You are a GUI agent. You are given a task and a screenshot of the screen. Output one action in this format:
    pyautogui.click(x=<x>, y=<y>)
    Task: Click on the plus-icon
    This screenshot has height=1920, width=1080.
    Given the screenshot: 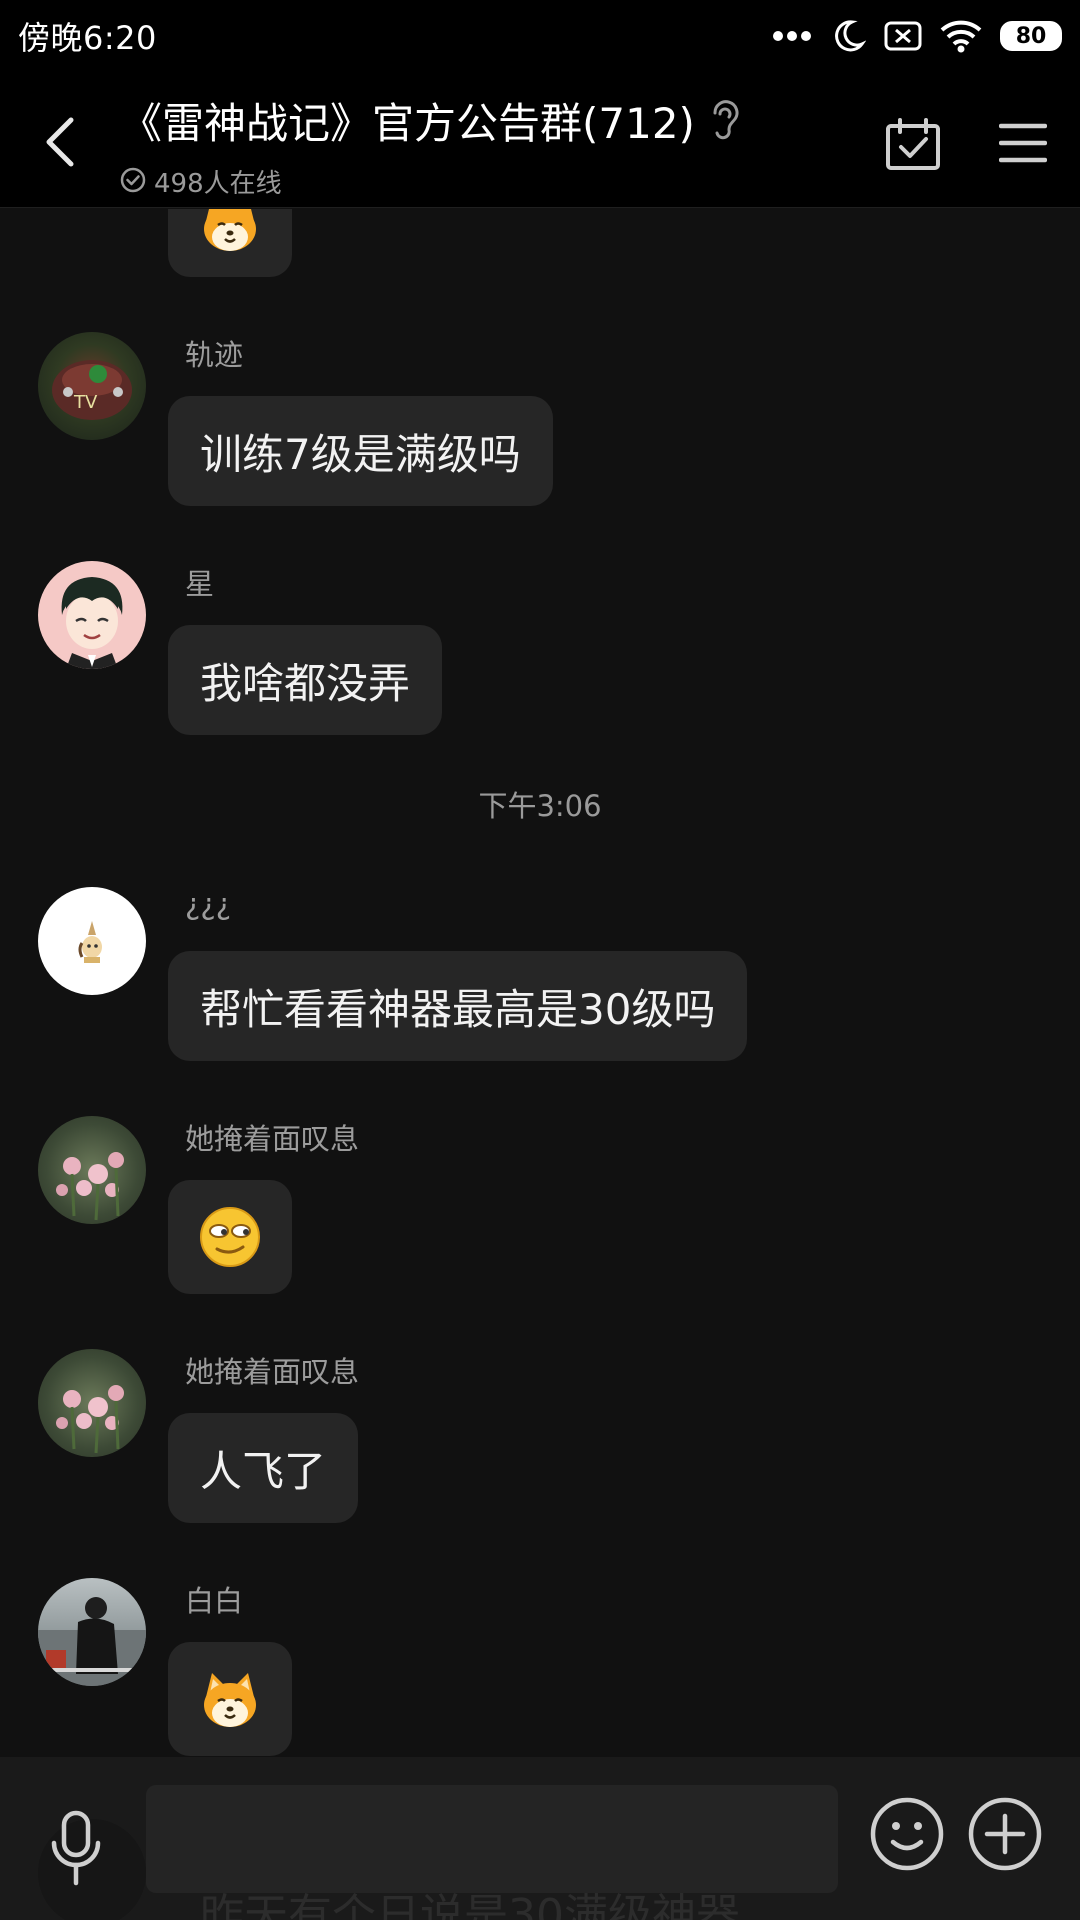 What is the action you would take?
    pyautogui.click(x=1005, y=1834)
    